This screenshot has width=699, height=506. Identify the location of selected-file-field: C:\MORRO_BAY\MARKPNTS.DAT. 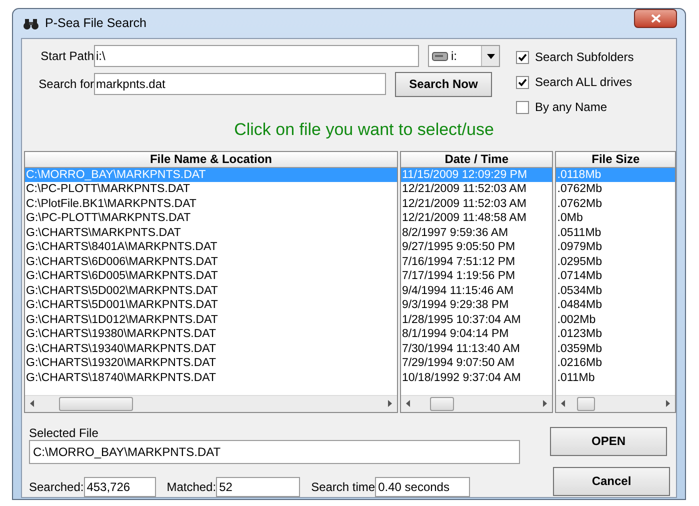
(274, 452).